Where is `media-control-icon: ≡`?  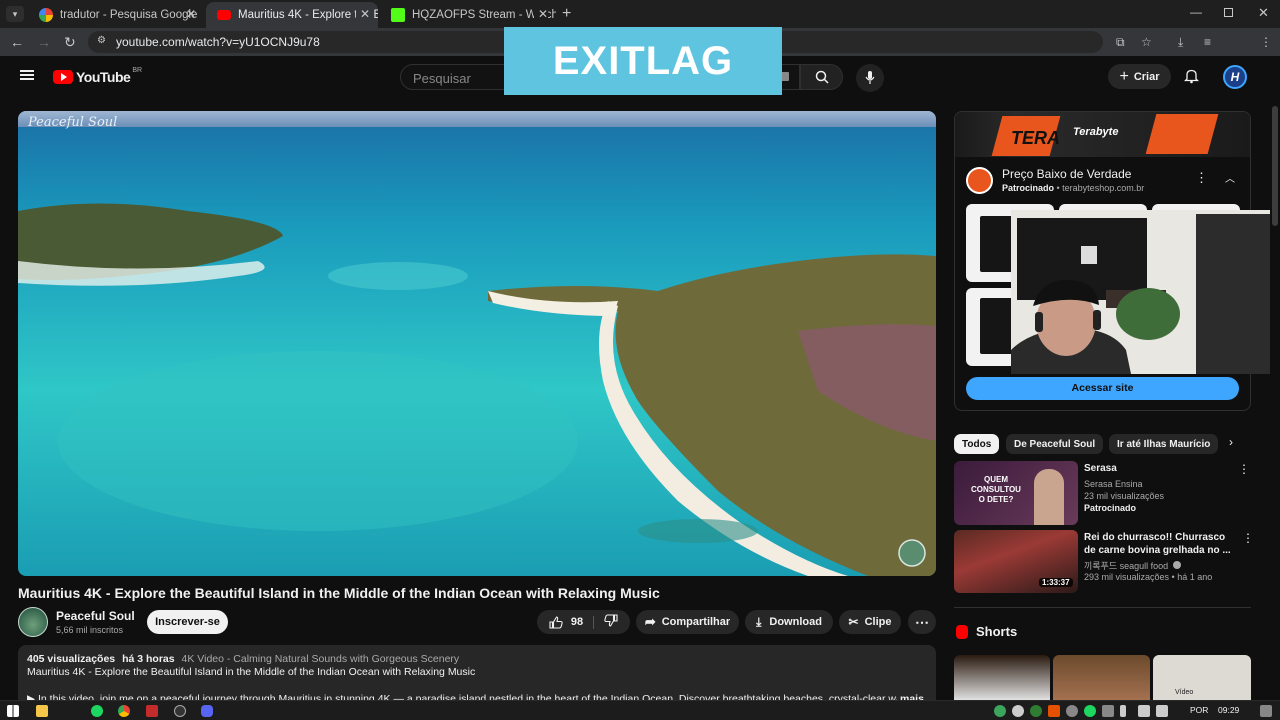
media-control-icon: ≡ is located at coordinates (1207, 42).